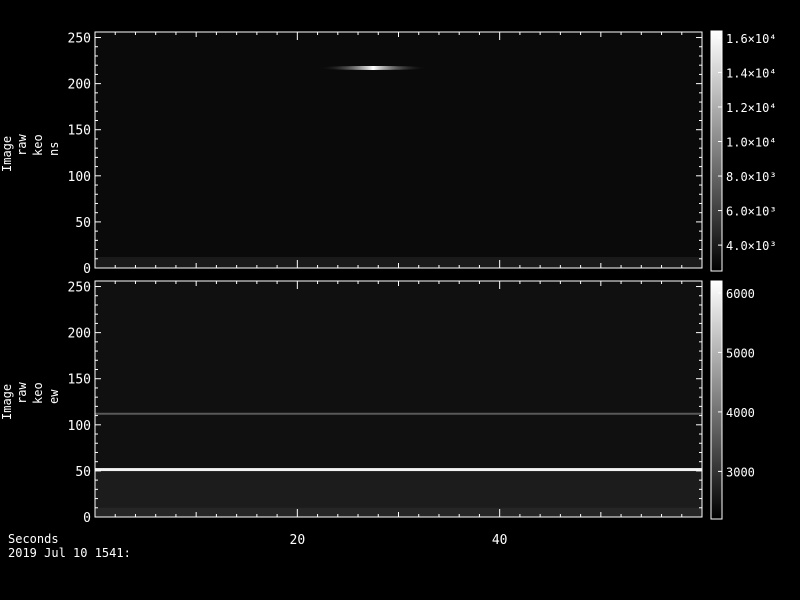 The image size is (800, 600). What do you see at coordinates (79, 39) in the screenshot?
I see `panel-0-ytick-label-250: 250` at bounding box center [79, 39].